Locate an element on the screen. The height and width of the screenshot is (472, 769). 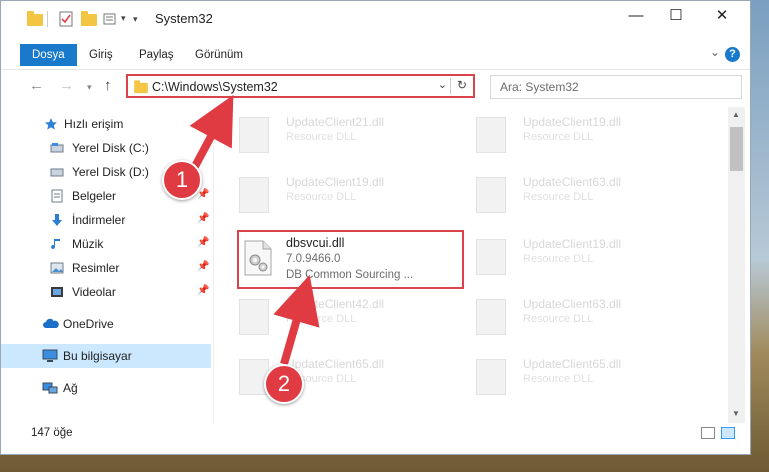
step-badge-1: 1 is located at coordinates (182, 180).